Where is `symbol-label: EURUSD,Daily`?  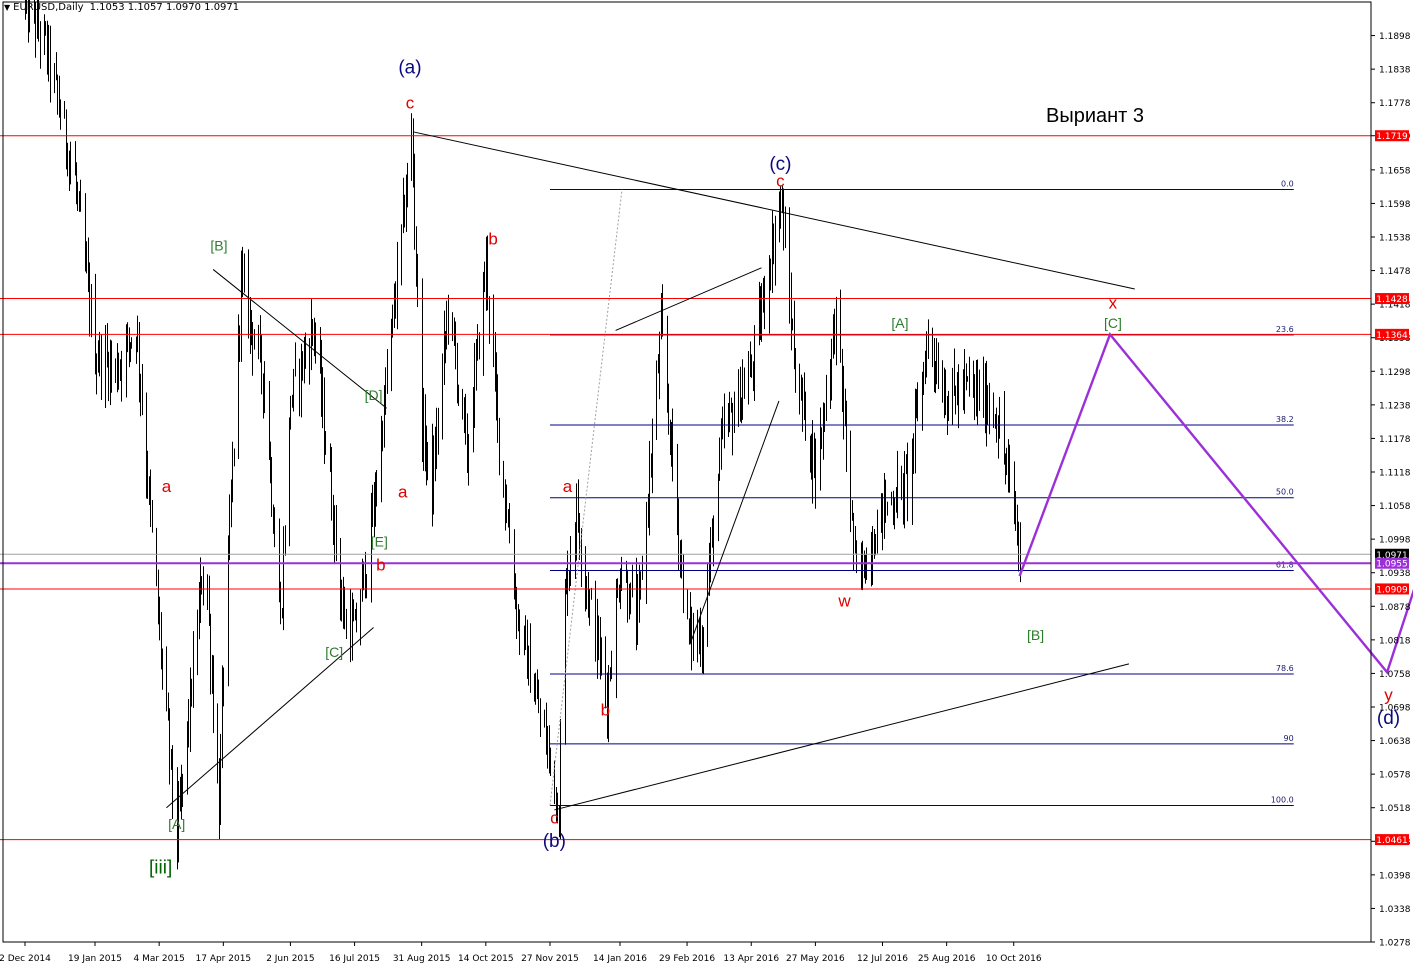 symbol-label: EURUSD,Daily is located at coordinates (48, 7).